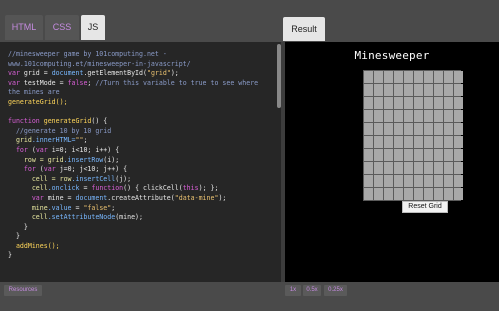  What do you see at coordinates (23, 290) in the screenshot?
I see `resources-button: Resources` at bounding box center [23, 290].